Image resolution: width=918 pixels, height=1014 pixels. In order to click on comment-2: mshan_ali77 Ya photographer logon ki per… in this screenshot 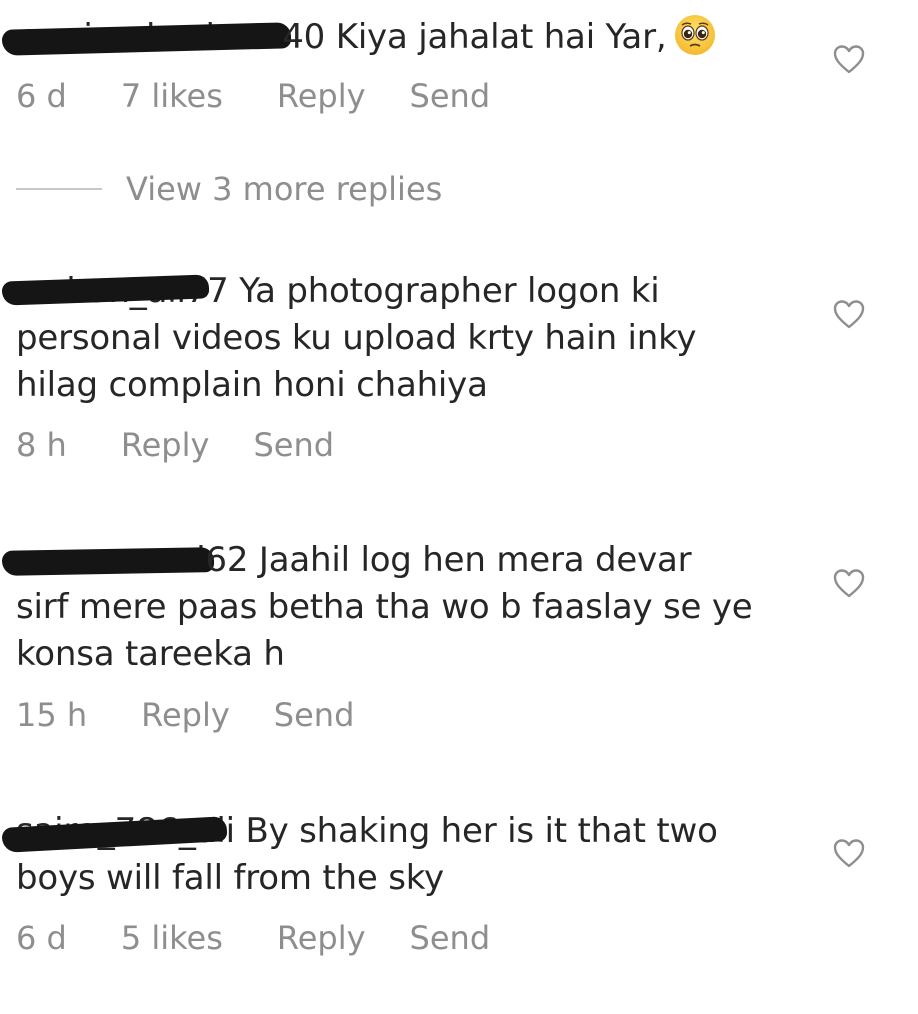, I will do `click(408, 338)`.